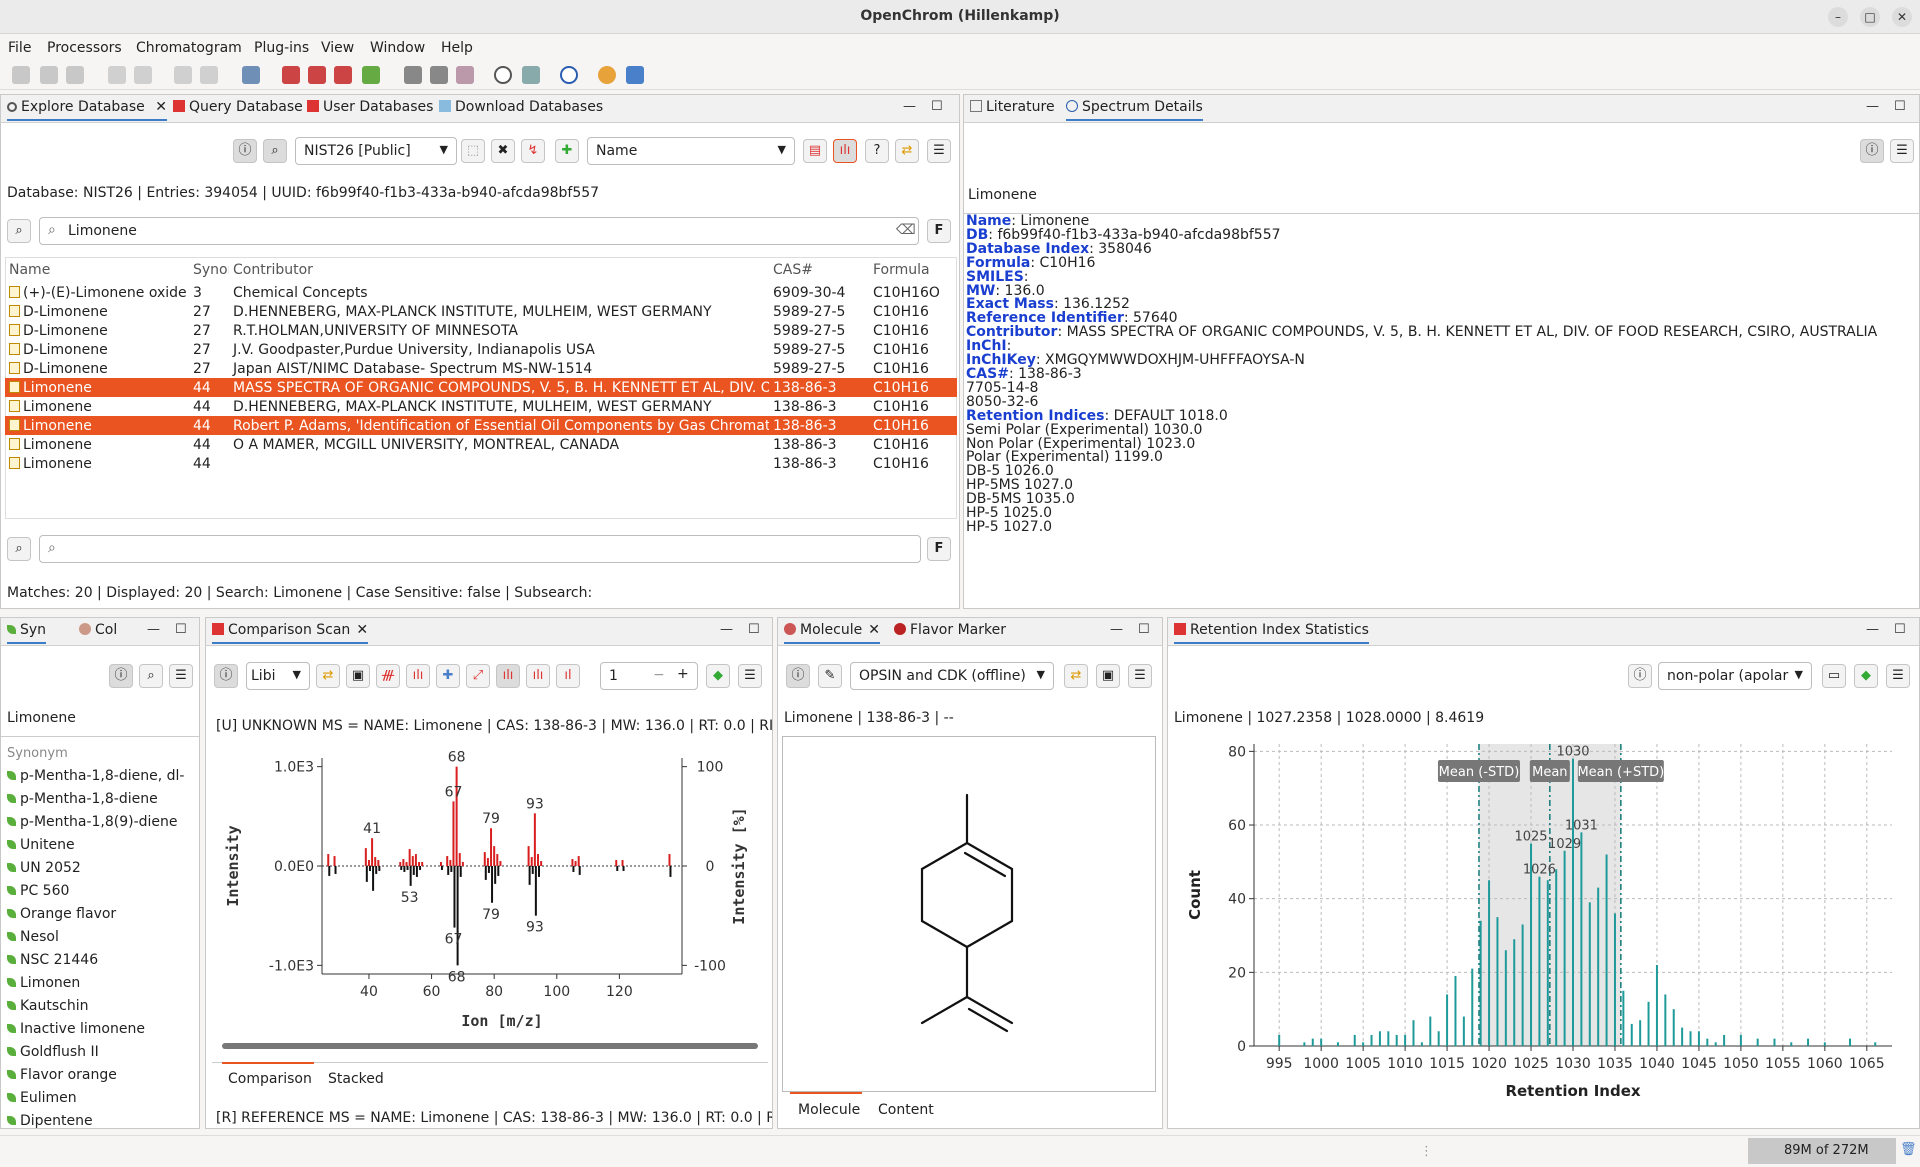  Describe the element at coordinates (939, 549) in the screenshot. I see `filter-function-button: F` at that location.